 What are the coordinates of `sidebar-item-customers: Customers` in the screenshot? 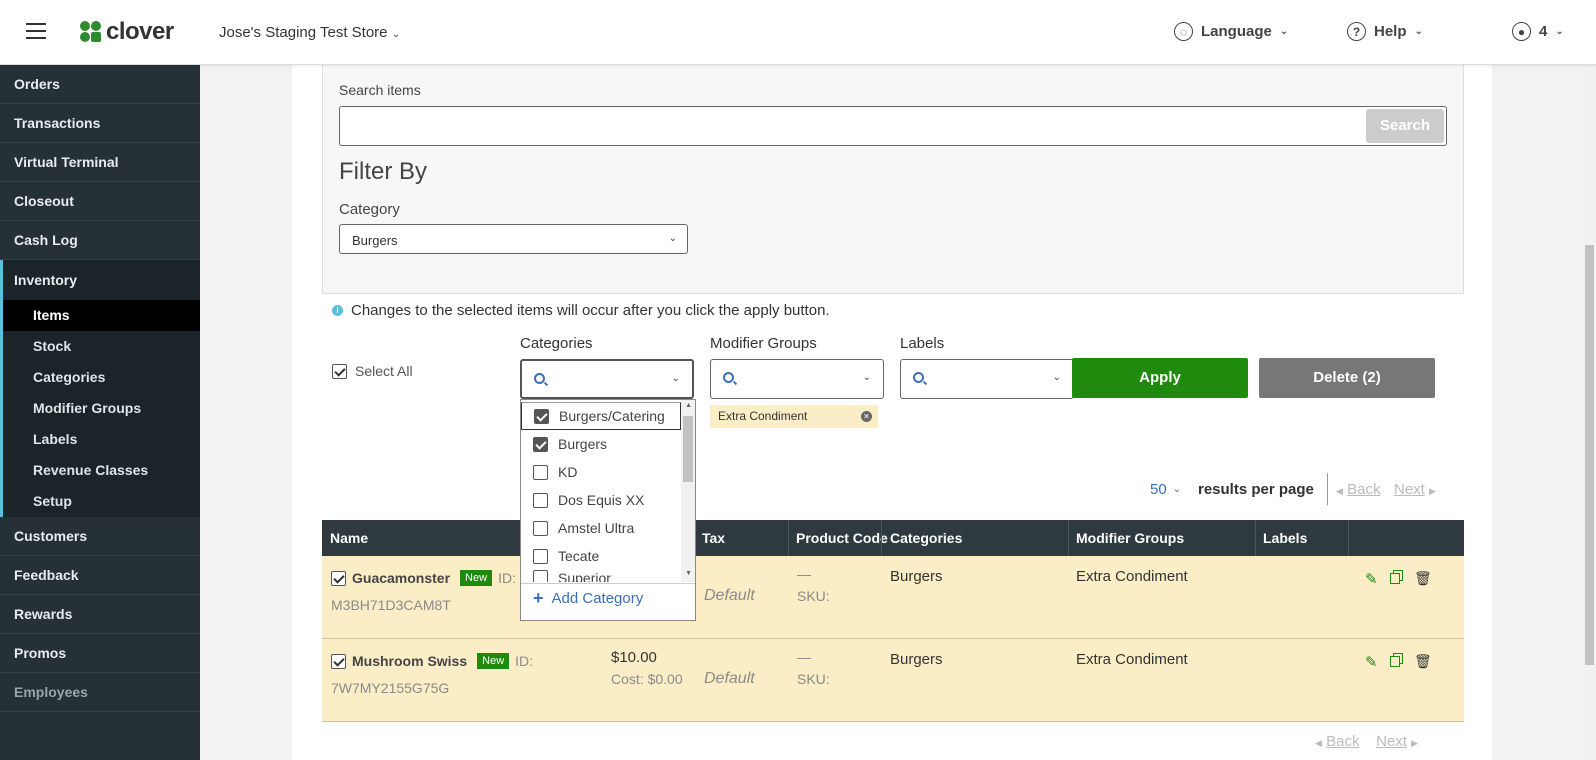 It's located at (100, 536).